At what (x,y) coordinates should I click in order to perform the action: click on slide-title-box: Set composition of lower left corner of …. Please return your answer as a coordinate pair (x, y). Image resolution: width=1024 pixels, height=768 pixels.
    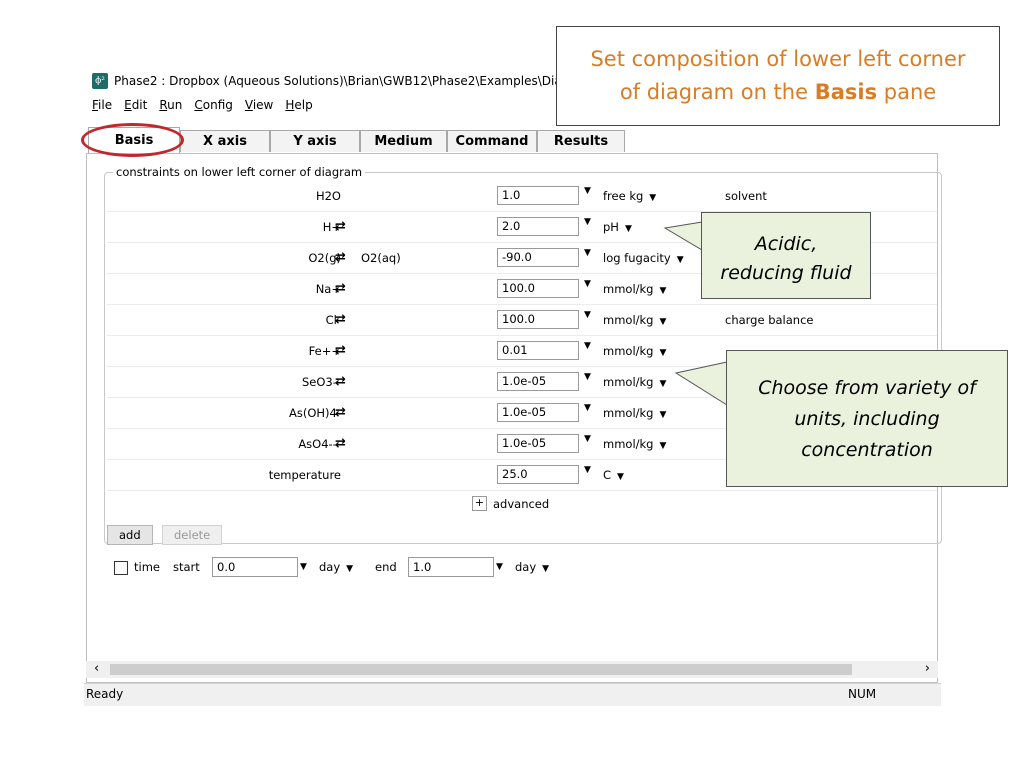
    Looking at the image, I should click on (778, 76).